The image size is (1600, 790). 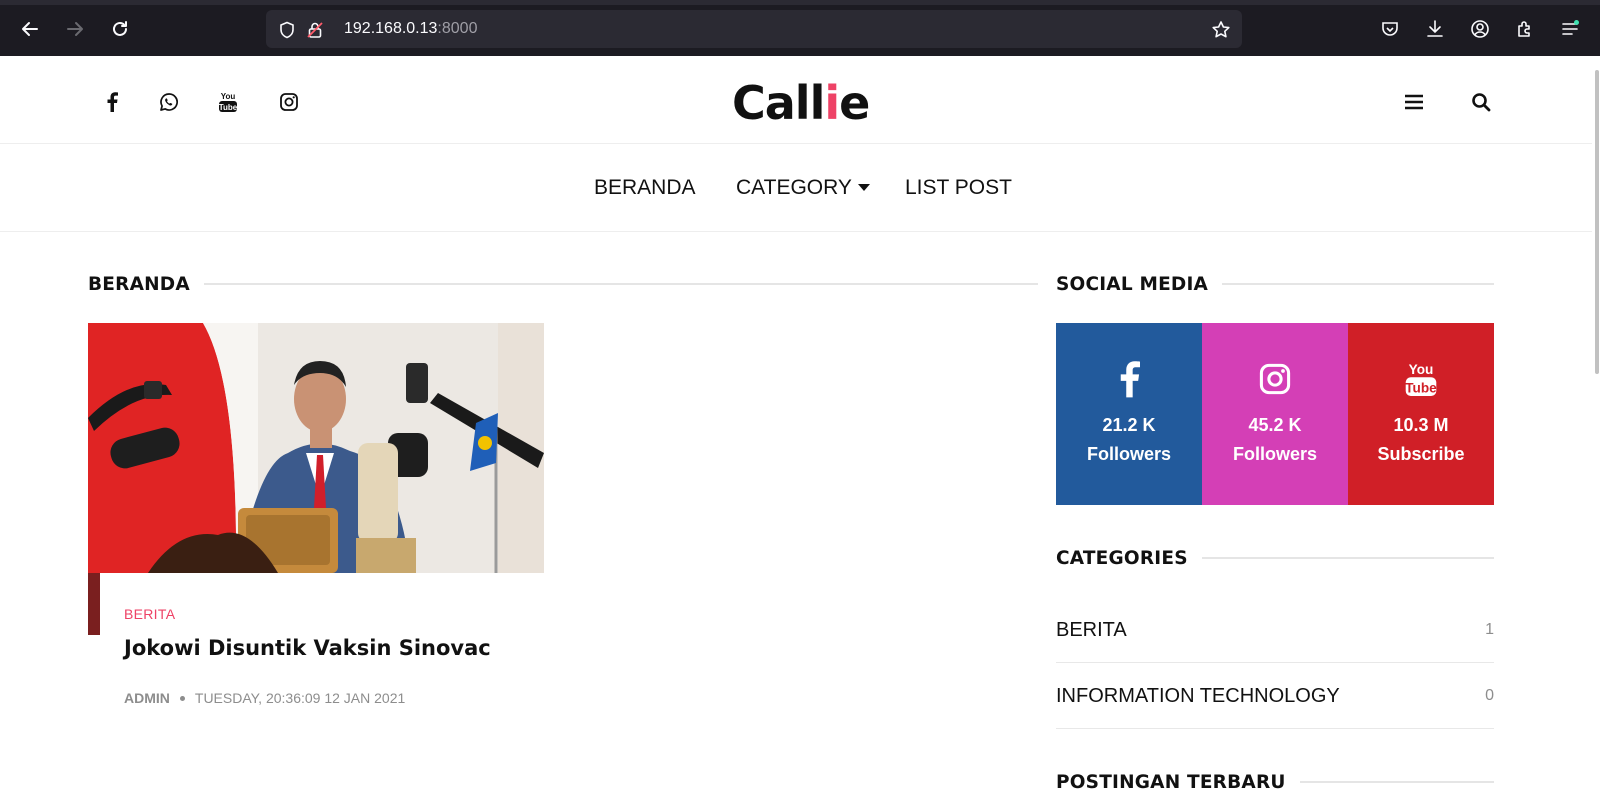 I want to click on site-header: You Tube Callie, so click(x=796, y=100).